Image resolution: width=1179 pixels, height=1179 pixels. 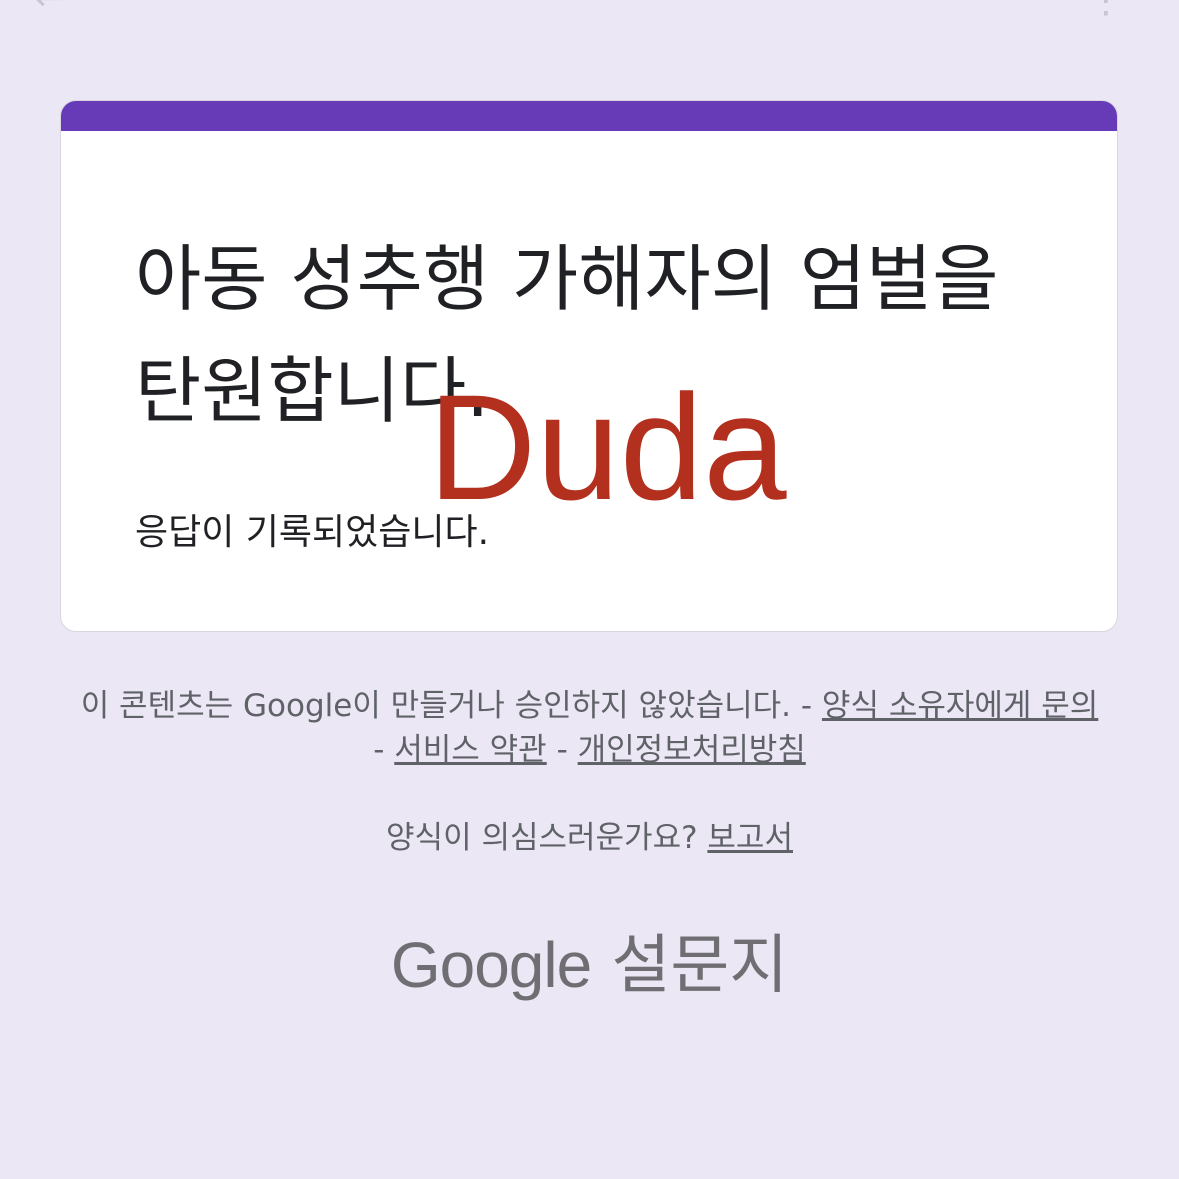 What do you see at coordinates (700, 966) in the screenshot?
I see `forms-wordmark: 설문지` at bounding box center [700, 966].